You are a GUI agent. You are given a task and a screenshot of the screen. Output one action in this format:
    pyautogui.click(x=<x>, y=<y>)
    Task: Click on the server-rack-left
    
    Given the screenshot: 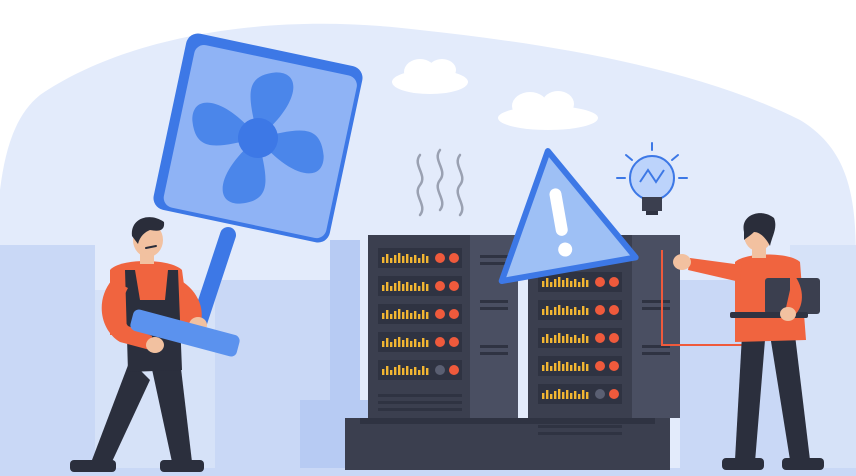 What is the action you would take?
    pyautogui.click(x=443, y=326)
    